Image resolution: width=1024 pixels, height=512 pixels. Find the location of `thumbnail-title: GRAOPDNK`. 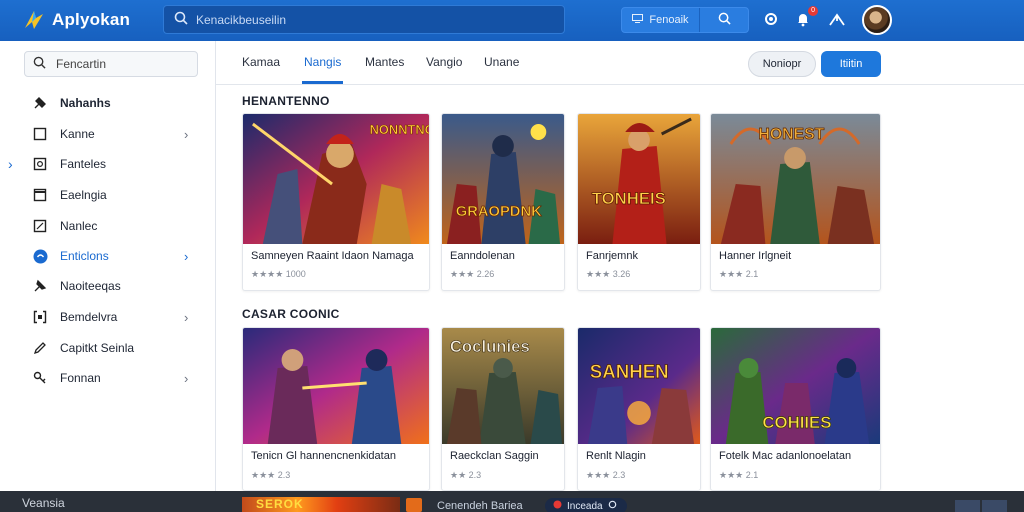

thumbnail-title: GRAOPDNK is located at coordinates (499, 212).